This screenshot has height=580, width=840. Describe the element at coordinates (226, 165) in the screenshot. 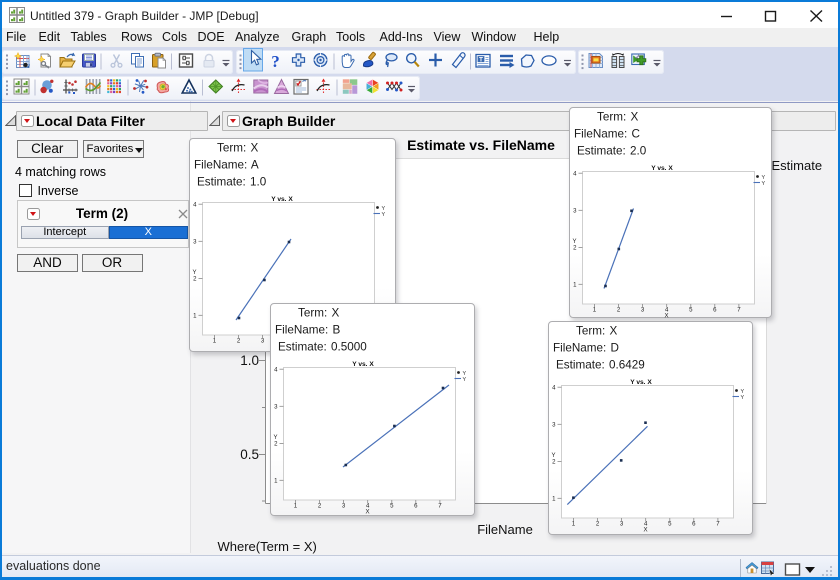

I see `svg-text: FileName: A` at that location.